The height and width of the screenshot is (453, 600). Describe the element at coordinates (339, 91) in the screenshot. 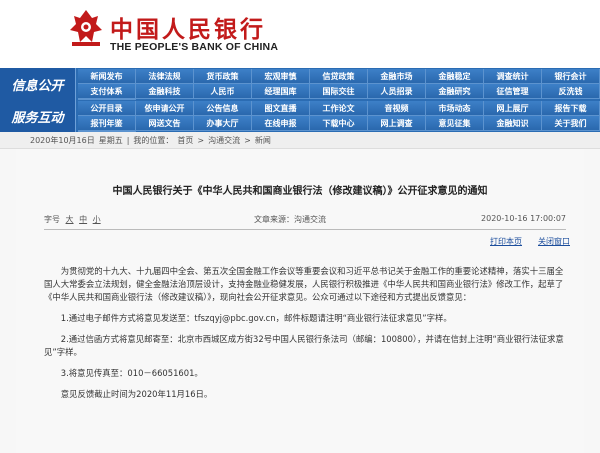

I see `nav-item: 国际交往` at that location.